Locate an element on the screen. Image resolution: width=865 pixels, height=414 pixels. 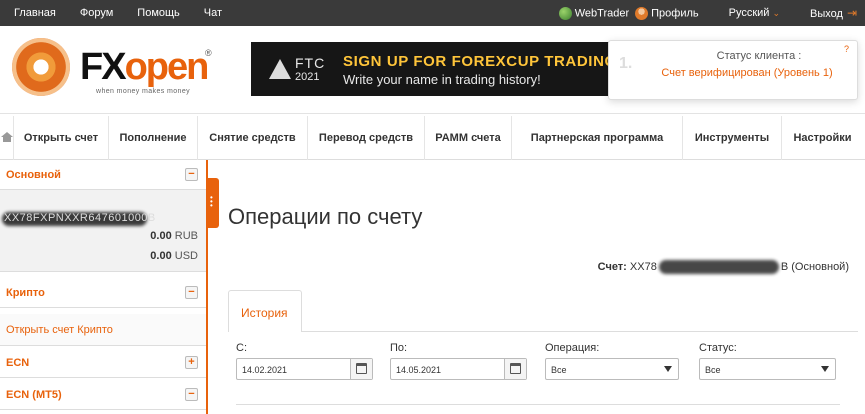
user-icon is located at coordinates (642, 13).